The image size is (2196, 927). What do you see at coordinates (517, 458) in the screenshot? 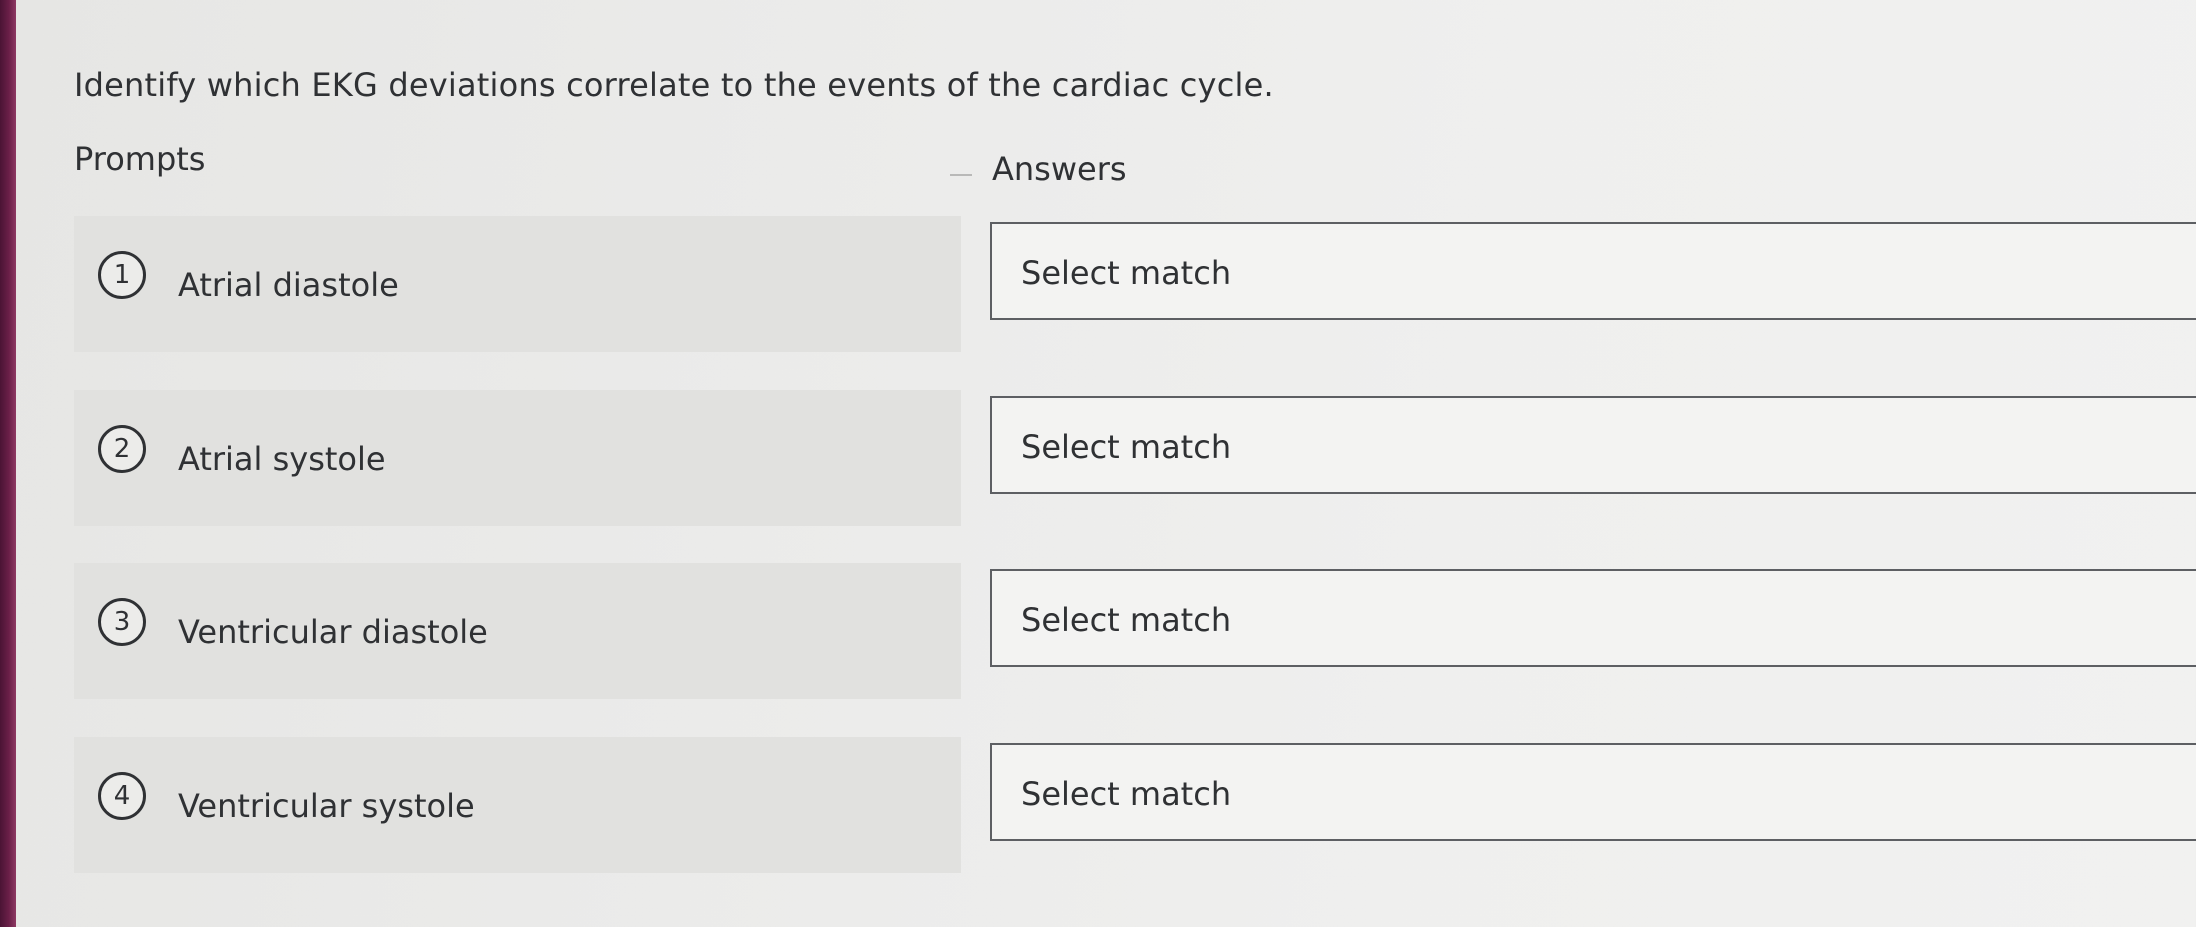
I see `prompt-row-2: 2 Atrial systole` at bounding box center [517, 458].